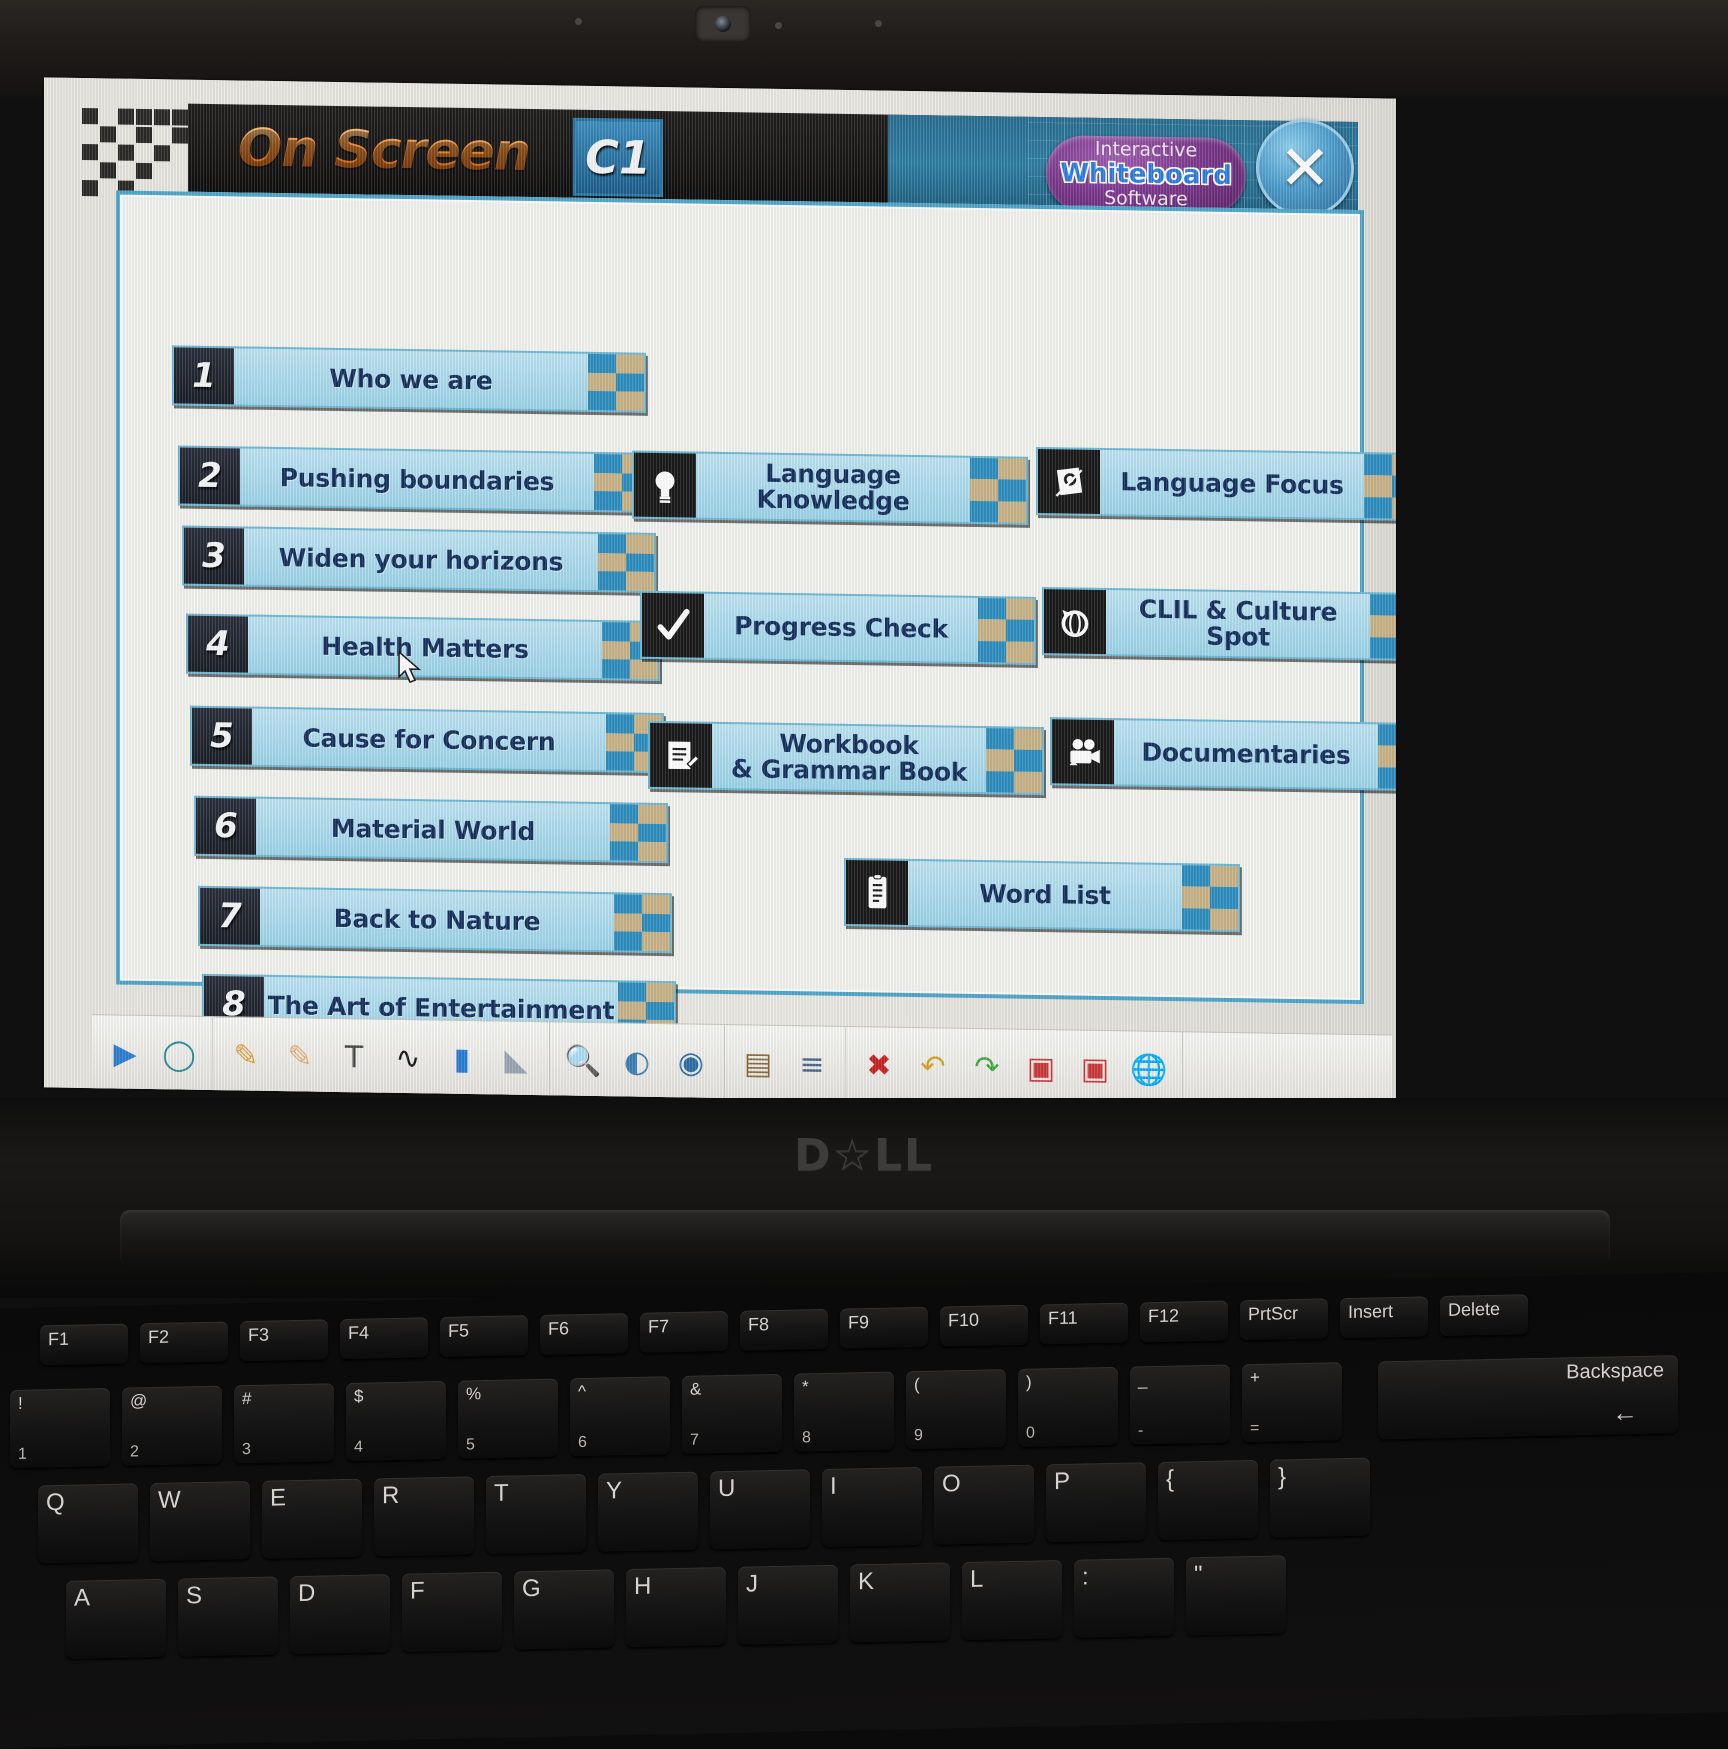 Image resolution: width=1728 pixels, height=1749 pixels. Describe the element at coordinates (758, 1063) in the screenshot. I see `notes-page-icon: ▤` at that location.